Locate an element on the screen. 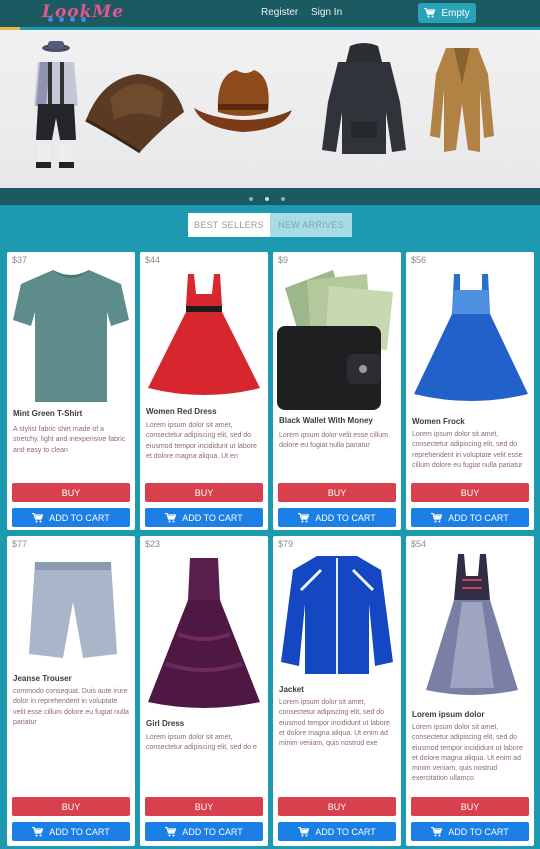 This screenshot has height=849, width=540. product-price: $56 is located at coordinates (419, 260).